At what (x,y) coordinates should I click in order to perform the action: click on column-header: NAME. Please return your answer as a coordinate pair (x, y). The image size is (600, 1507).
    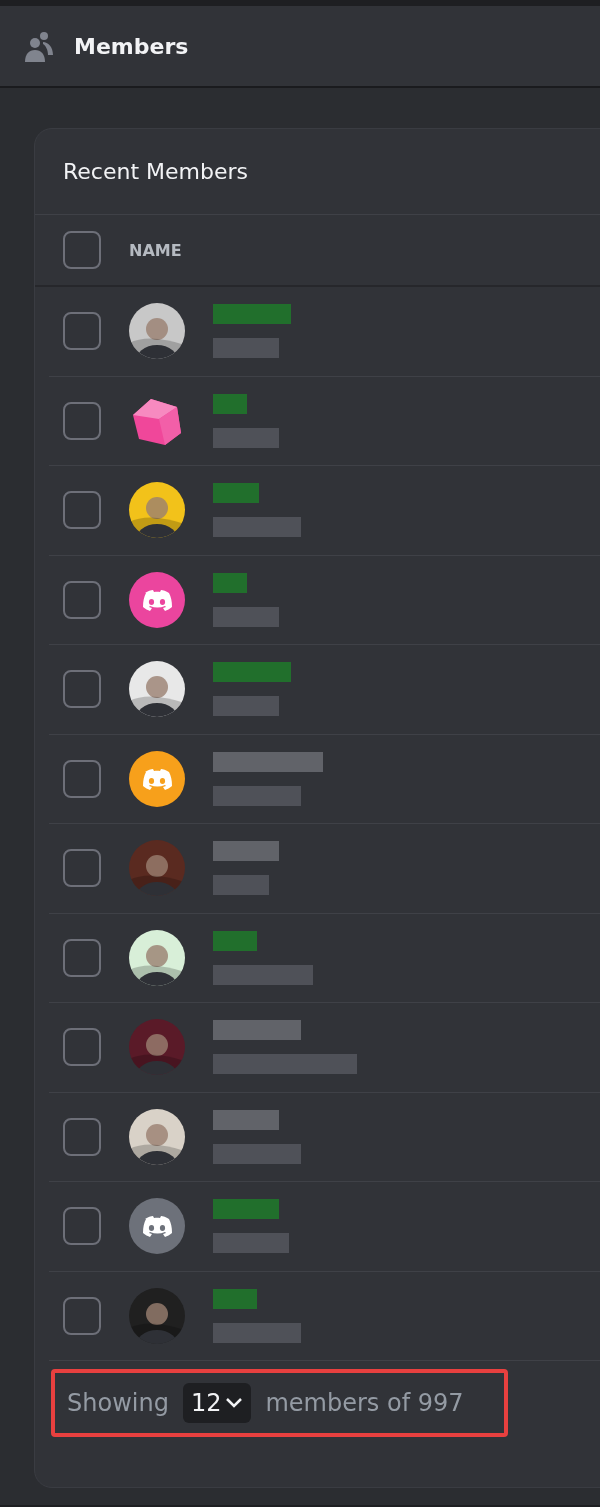
    Looking at the image, I should click on (155, 250).